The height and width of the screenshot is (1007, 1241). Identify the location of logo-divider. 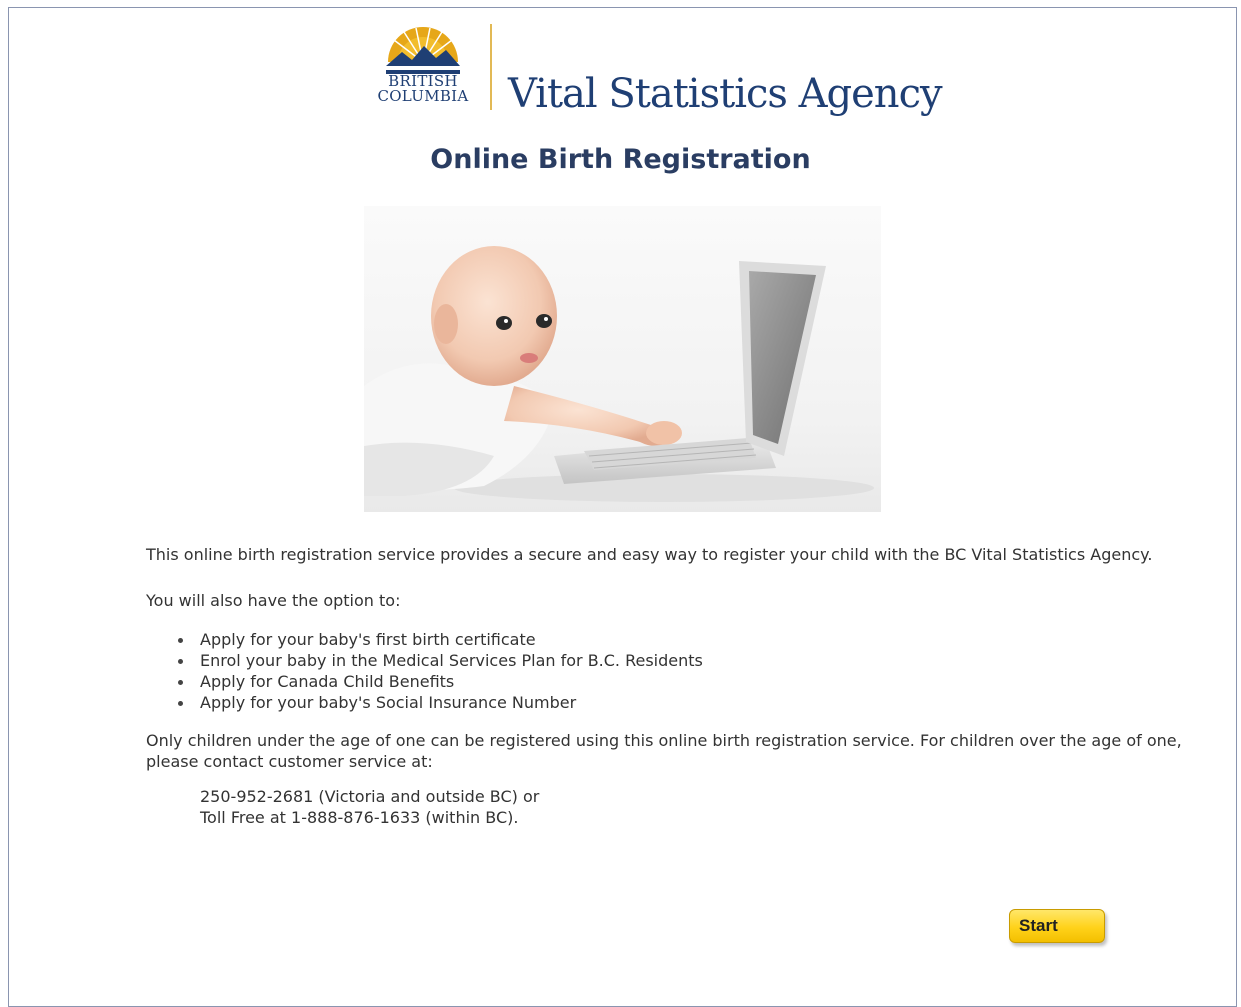
(491, 67).